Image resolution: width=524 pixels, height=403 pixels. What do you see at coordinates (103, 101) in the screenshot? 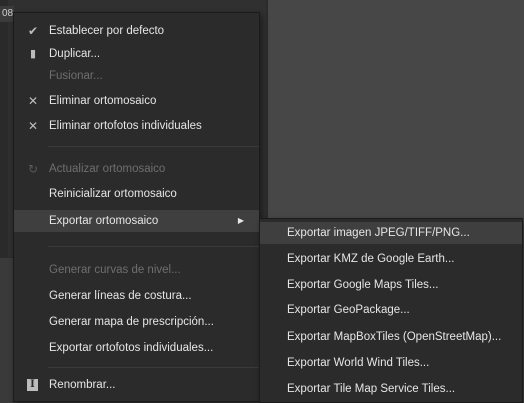
I see `menu-item-label: Eliminar ortomosaico` at bounding box center [103, 101].